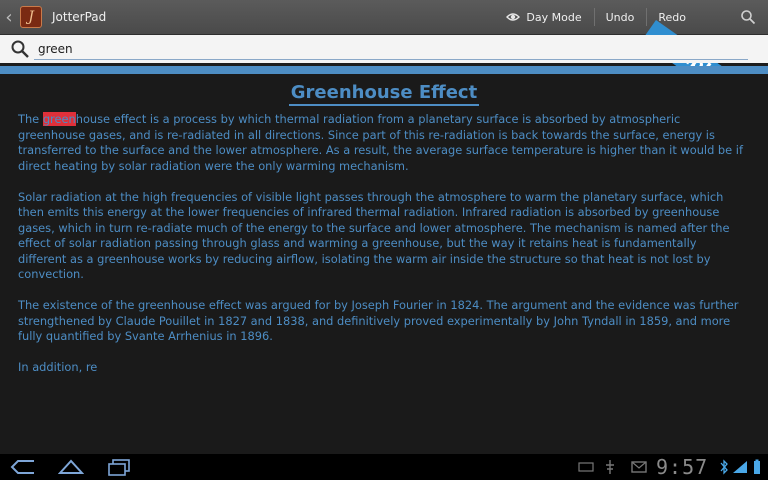 This screenshot has height=480, width=768. I want to click on redo-button: Redo, so click(672, 17).